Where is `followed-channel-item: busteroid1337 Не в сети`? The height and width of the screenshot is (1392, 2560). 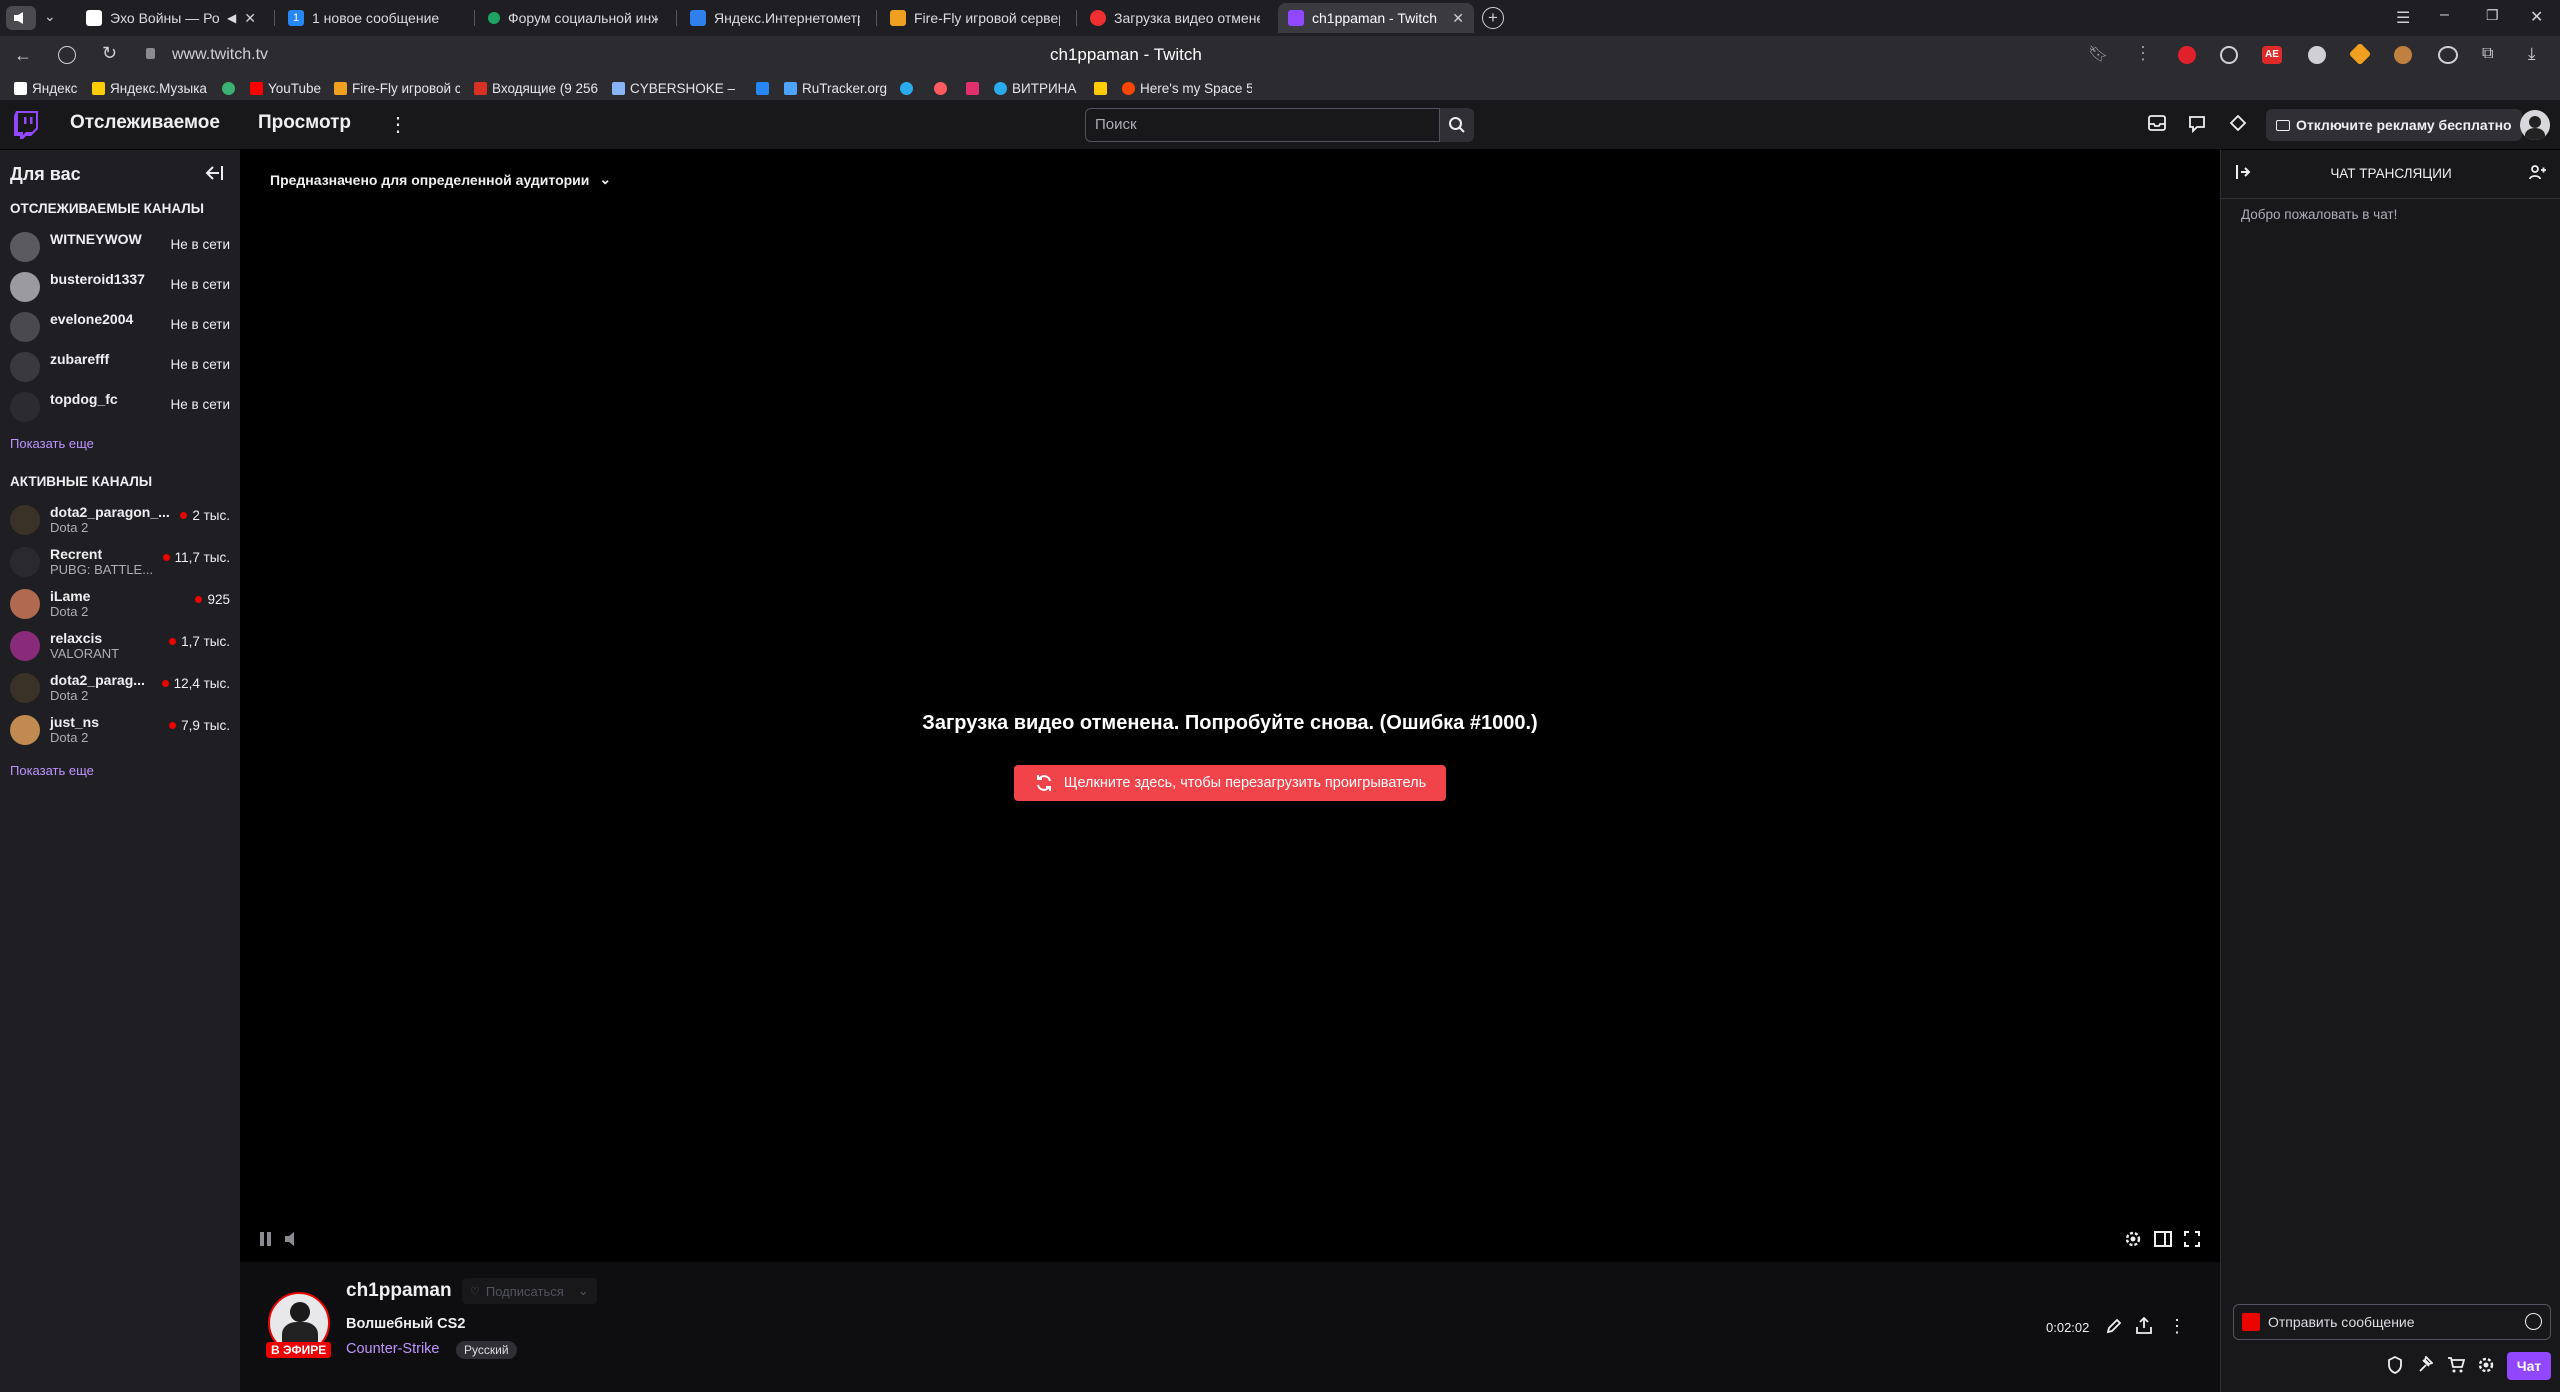
followed-channel-item: busteroid1337 Не в сети is located at coordinates (120, 285).